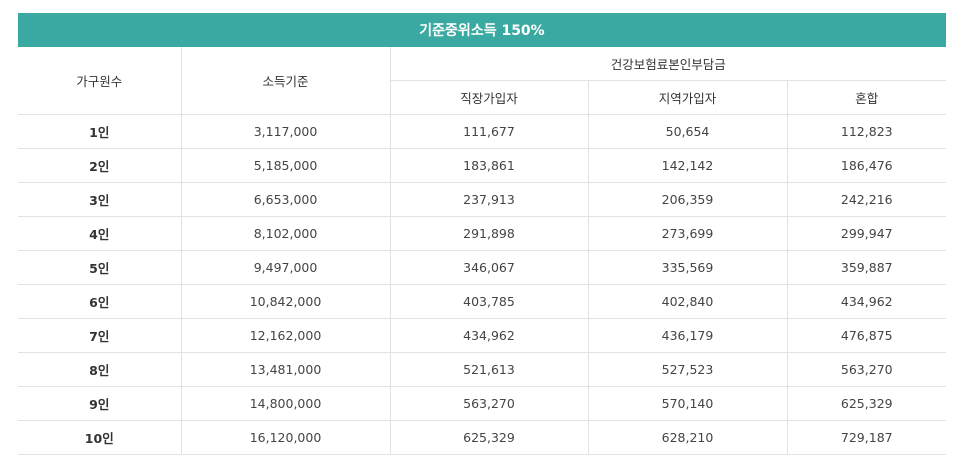 Image resolution: width=962 pixels, height=463 pixels. What do you see at coordinates (100, 233) in the screenshot?
I see `cell-household: 4인` at bounding box center [100, 233].